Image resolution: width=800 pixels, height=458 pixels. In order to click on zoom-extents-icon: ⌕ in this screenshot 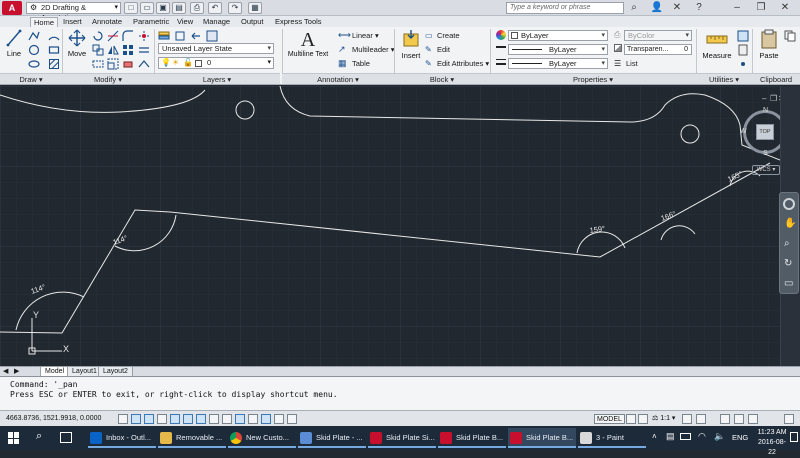, I will do `click(787, 243)`.